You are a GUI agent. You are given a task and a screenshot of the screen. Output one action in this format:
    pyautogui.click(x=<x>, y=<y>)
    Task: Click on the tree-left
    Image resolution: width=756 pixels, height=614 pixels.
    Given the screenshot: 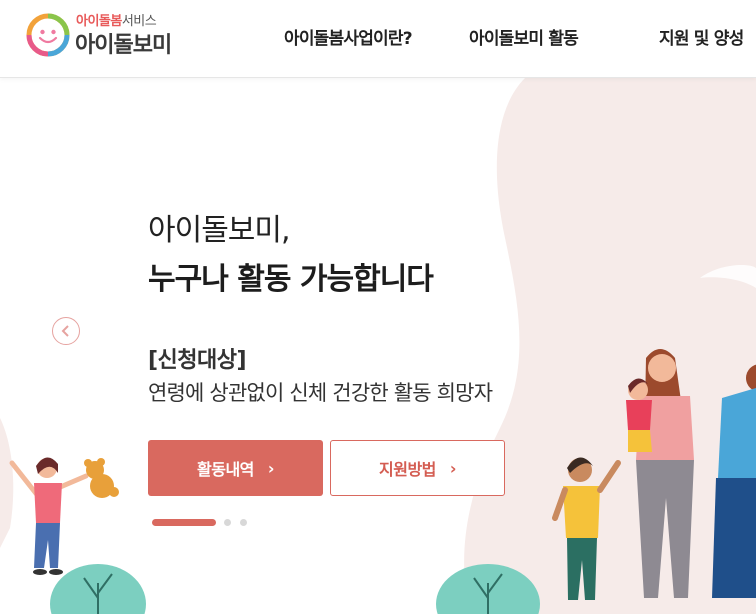 What is the action you would take?
    pyautogui.click(x=98, y=589)
    